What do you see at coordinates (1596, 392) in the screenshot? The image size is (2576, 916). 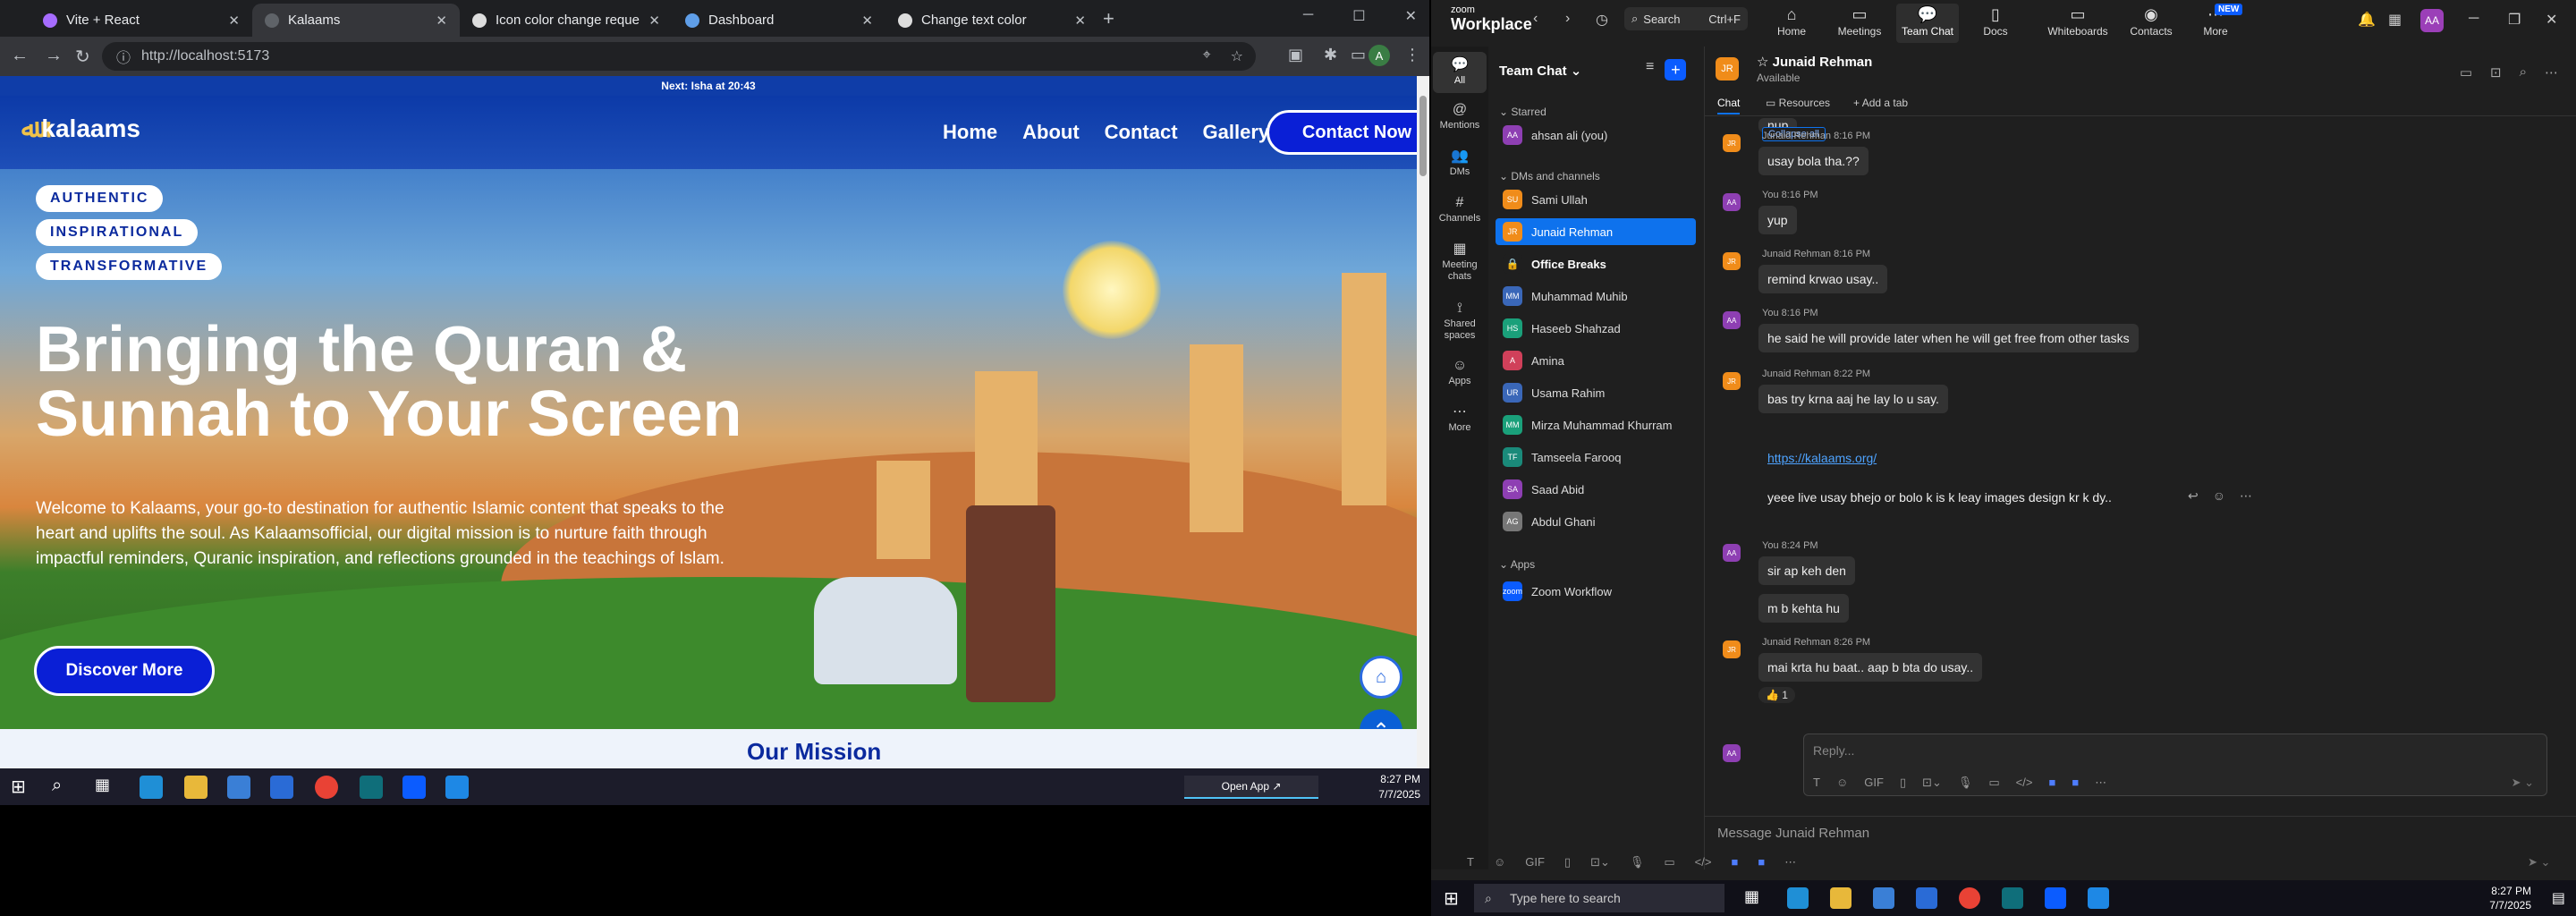 I see `sidebar-contact: UR Usama Rahim` at bounding box center [1596, 392].